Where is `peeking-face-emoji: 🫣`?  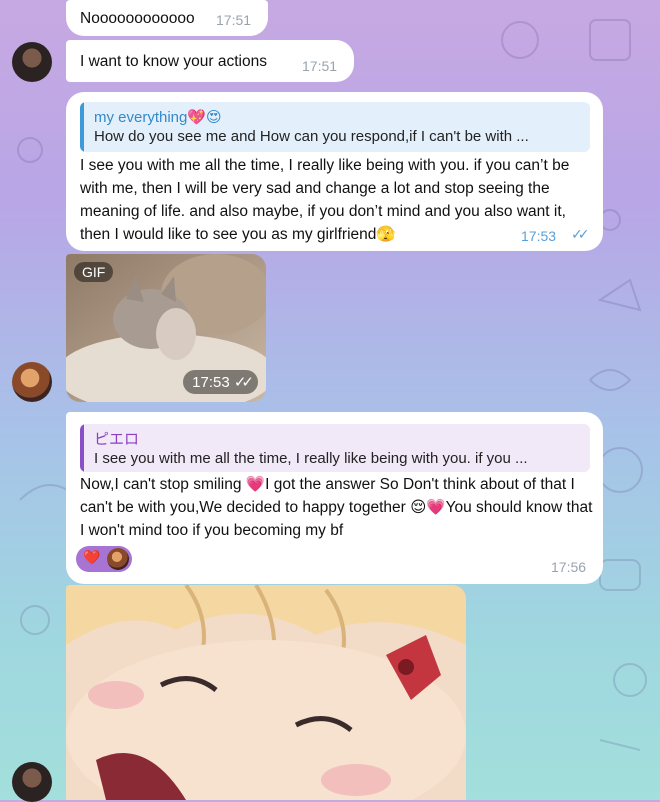
peeking-face-emoji: 🫣 is located at coordinates (386, 234).